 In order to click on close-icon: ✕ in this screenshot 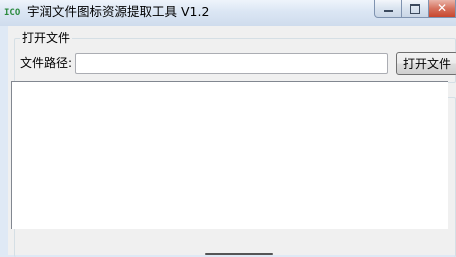, I will do `click(442, 8)`.